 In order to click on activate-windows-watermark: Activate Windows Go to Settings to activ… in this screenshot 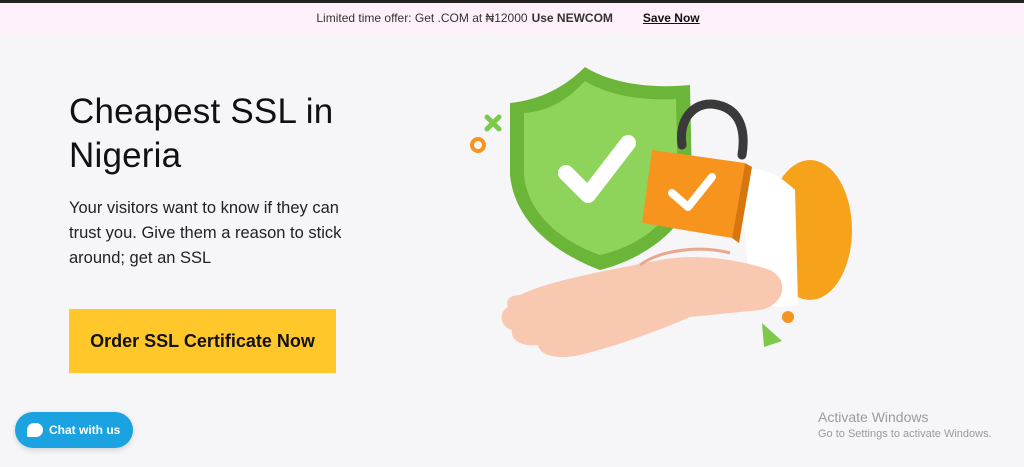, I will do `click(905, 424)`.